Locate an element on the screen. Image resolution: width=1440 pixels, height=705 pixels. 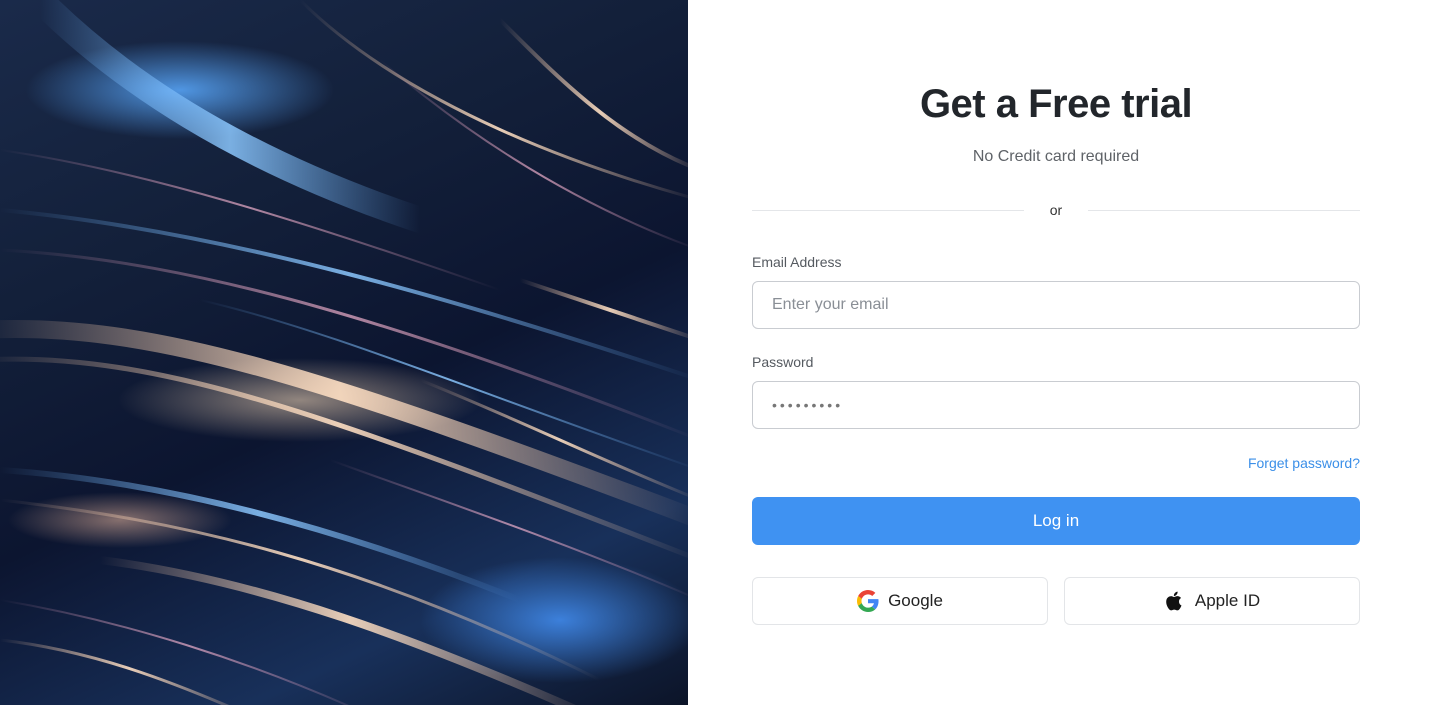
divider-text: or is located at coordinates (1056, 210).